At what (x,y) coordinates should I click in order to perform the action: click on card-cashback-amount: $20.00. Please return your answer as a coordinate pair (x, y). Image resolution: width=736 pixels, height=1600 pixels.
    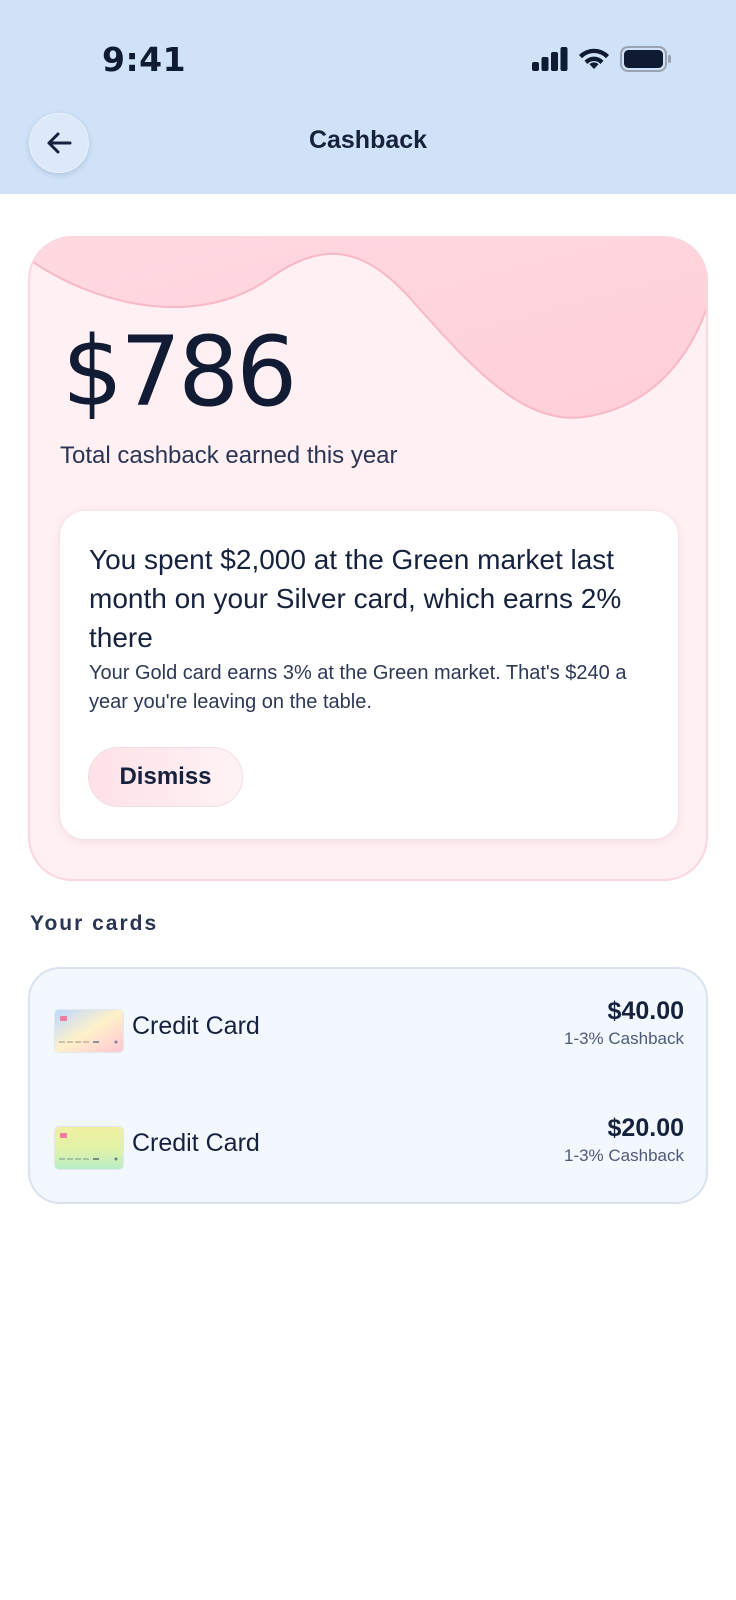
    Looking at the image, I should click on (645, 1128).